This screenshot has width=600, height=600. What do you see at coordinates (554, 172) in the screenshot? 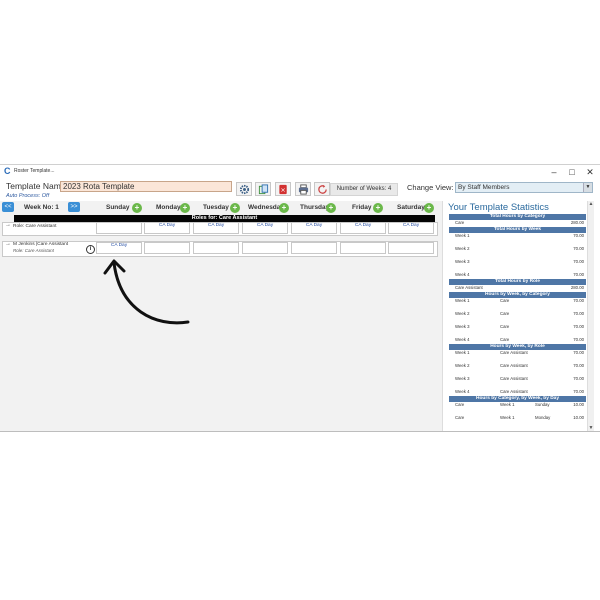
I see `minimize-button: –` at bounding box center [554, 172].